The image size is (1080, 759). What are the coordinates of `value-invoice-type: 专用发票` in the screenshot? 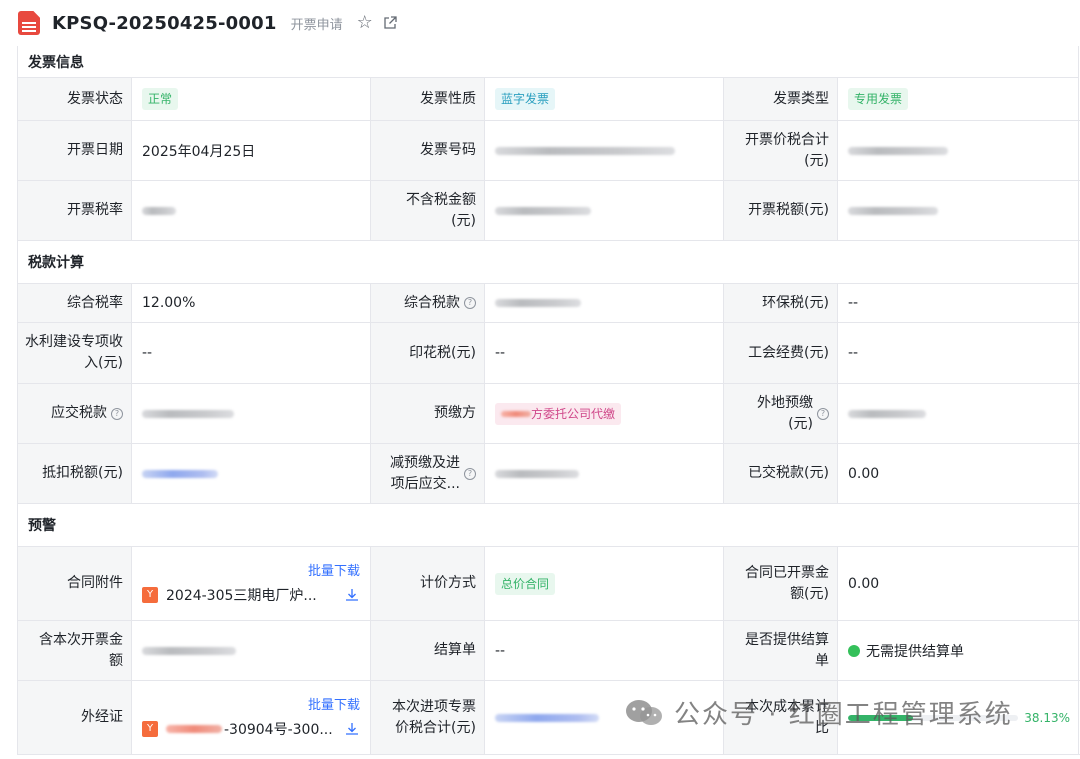 It's located at (959, 99).